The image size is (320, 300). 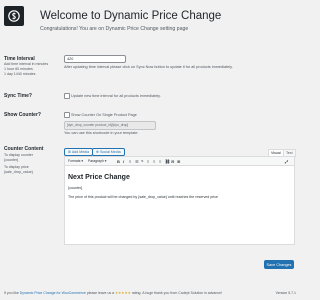 I want to click on paragraph-dropdown: Paragraph ▾, so click(x=97, y=161).